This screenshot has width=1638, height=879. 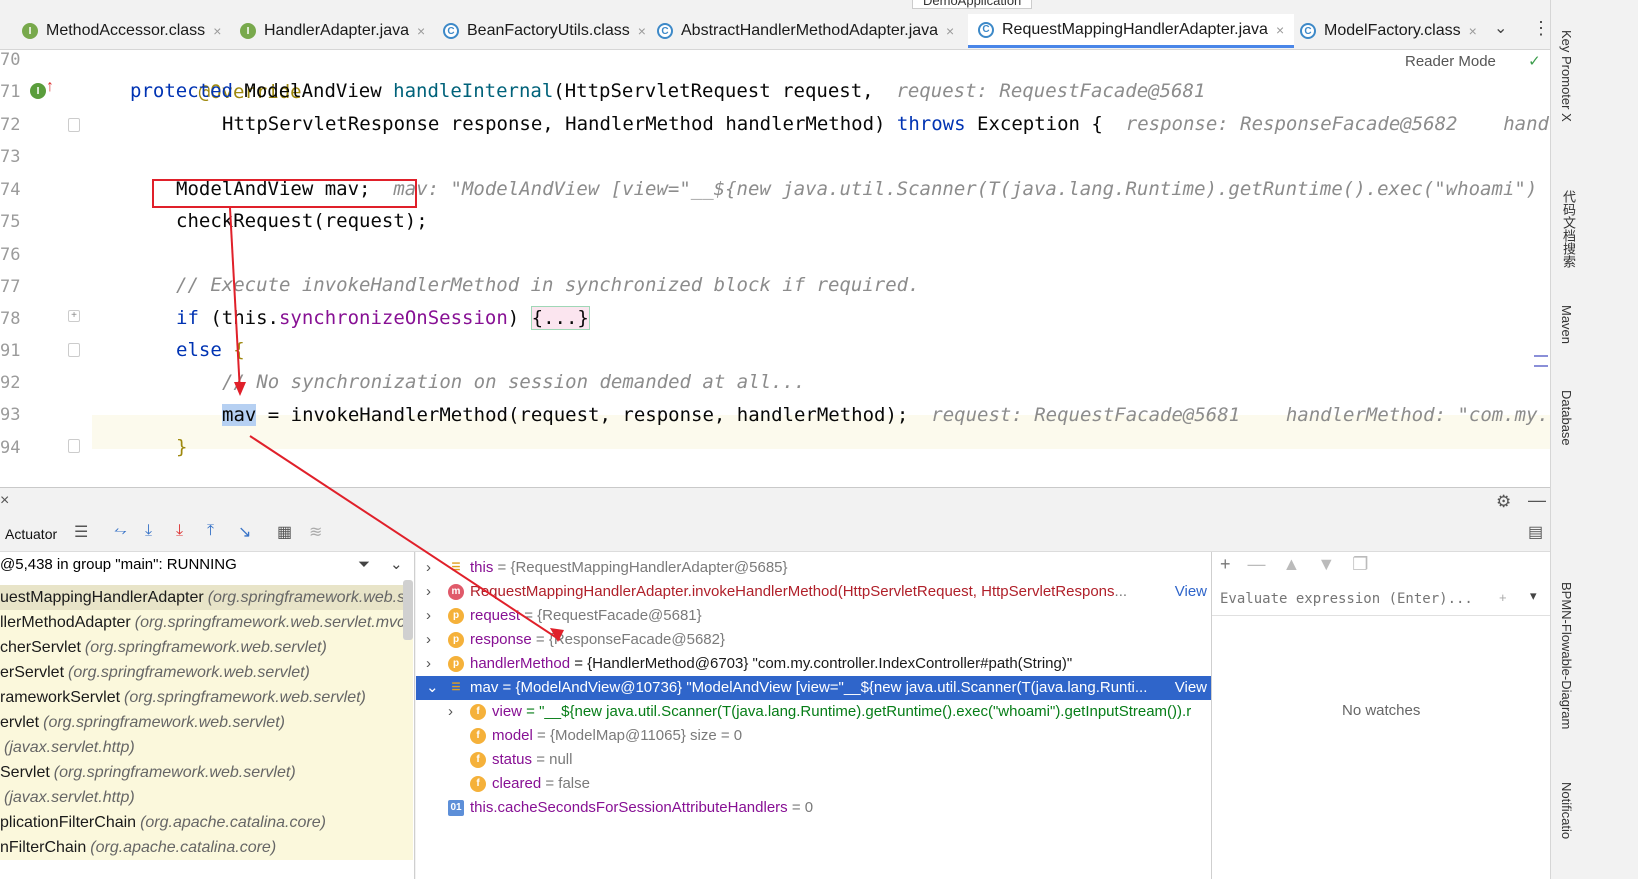 What do you see at coordinates (210, 531) in the screenshot?
I see `step-out-icon: ⤒` at bounding box center [210, 531].